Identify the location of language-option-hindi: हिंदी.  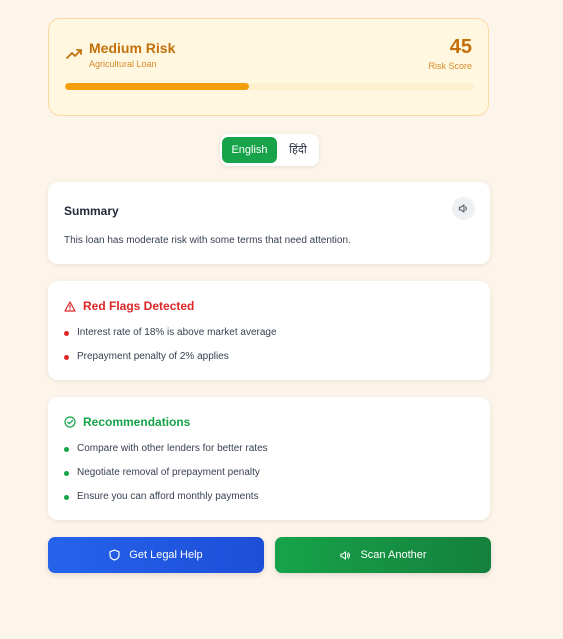
(298, 150).